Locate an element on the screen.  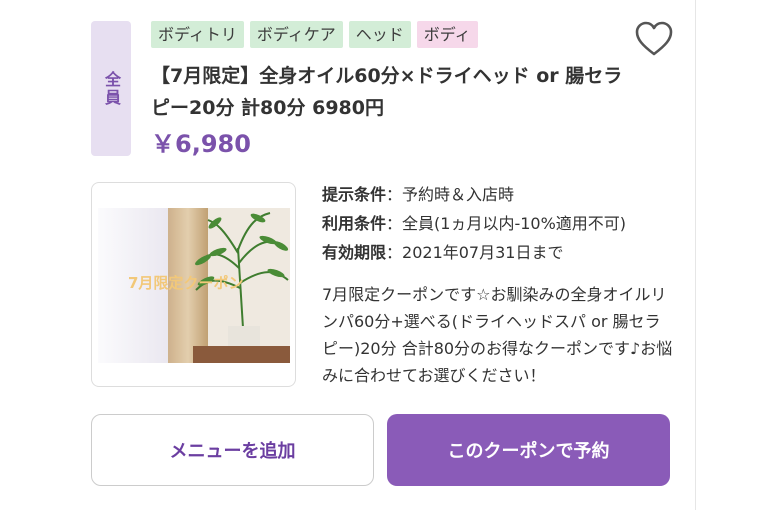
tag-body-care: ボディケア is located at coordinates (296, 34).